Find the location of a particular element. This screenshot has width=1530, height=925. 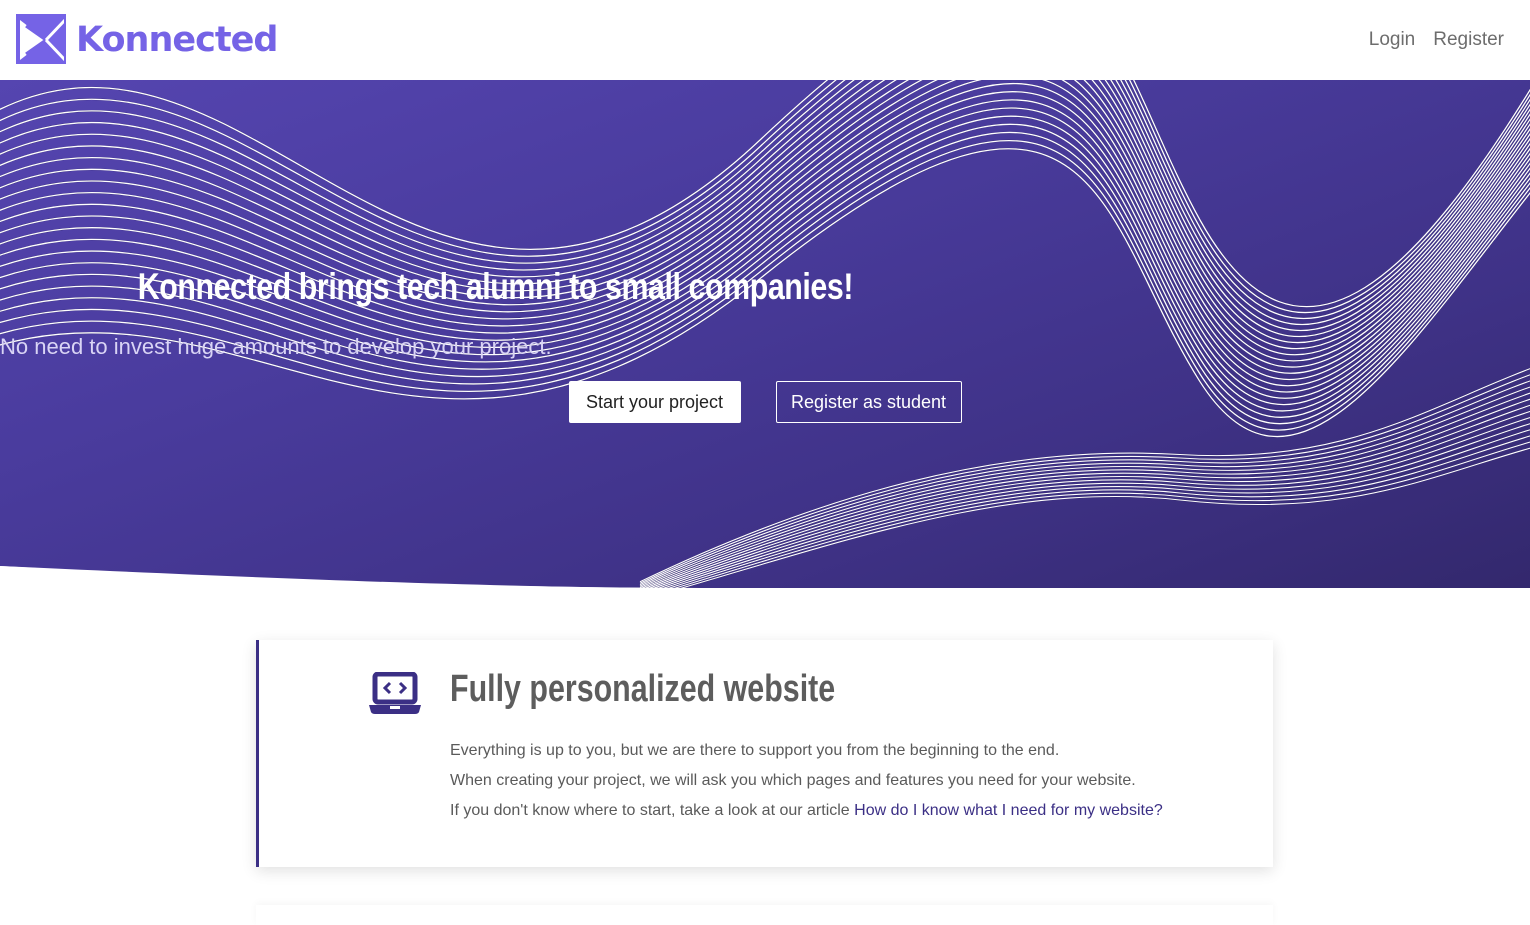

hero-buttons: Start your project Register as student is located at coordinates (765, 402).